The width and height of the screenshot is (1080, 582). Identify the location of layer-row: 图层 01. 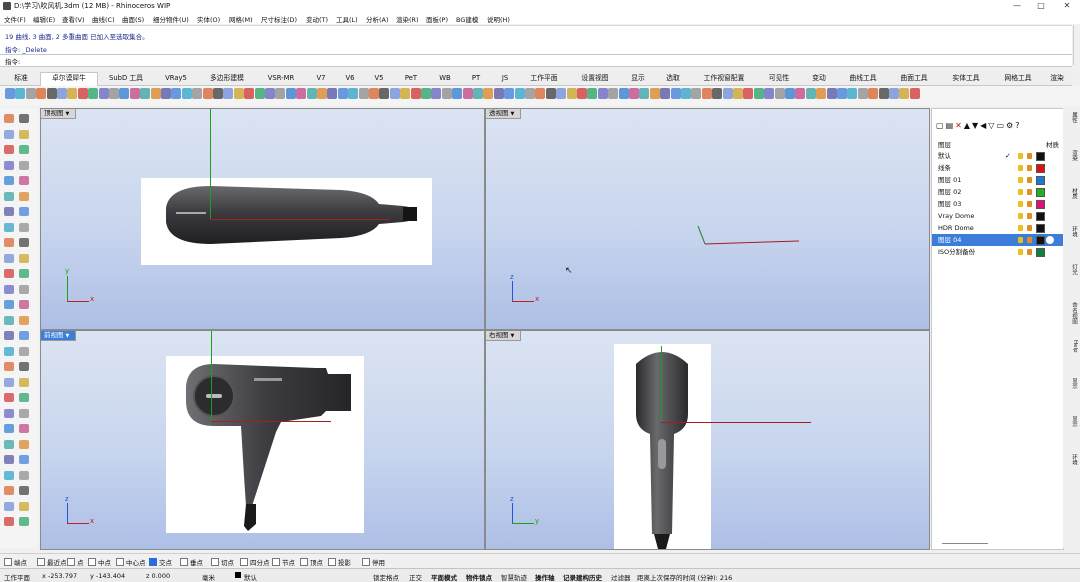
(997, 180).